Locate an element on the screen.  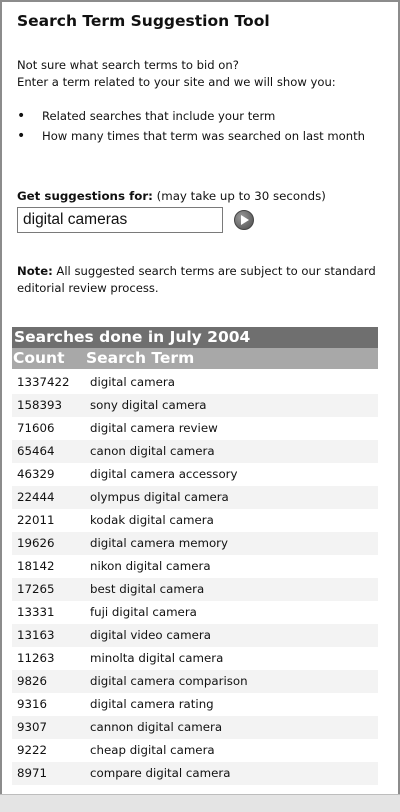
play-arrow-icon is located at coordinates (245, 220).